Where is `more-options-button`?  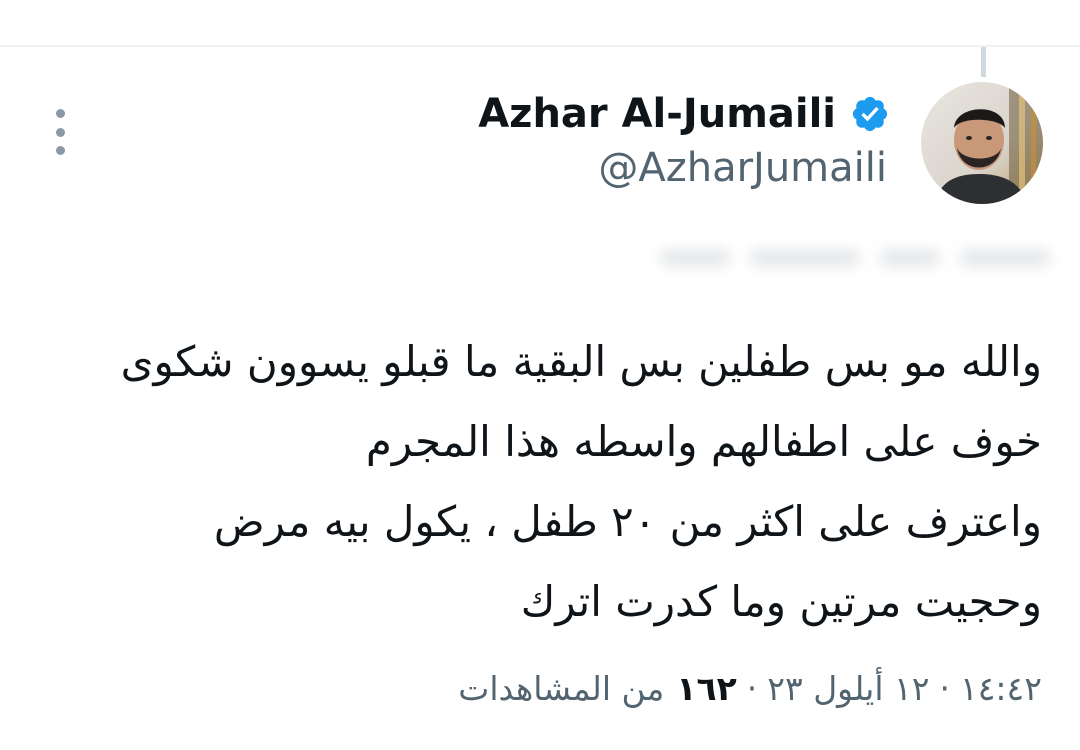
more-options-button is located at coordinates (60, 132).